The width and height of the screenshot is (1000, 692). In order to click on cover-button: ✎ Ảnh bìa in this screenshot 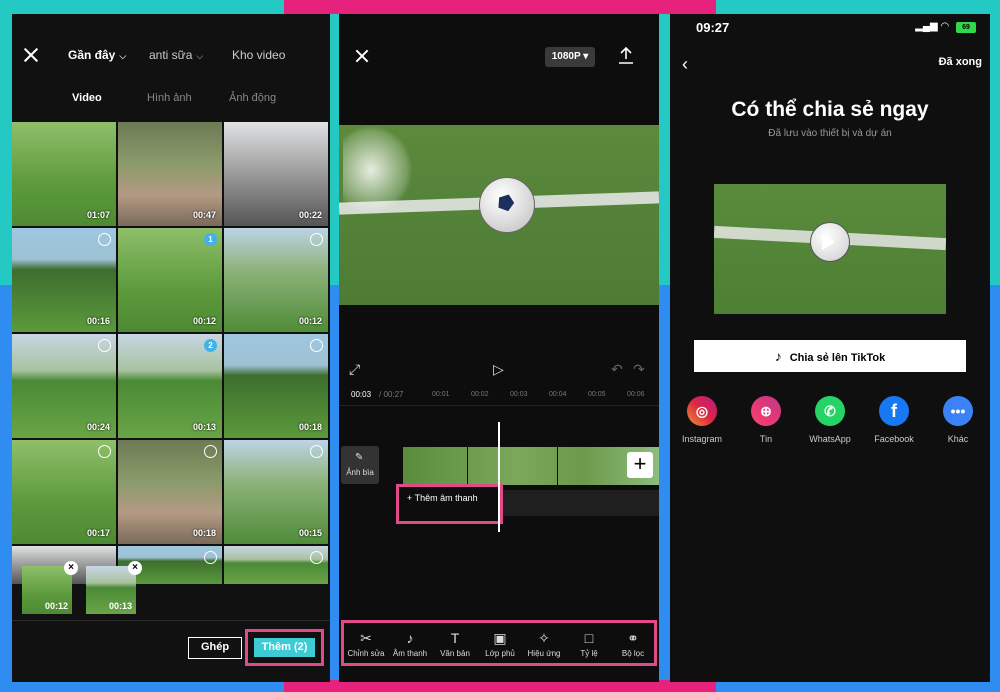, I will do `click(360, 465)`.